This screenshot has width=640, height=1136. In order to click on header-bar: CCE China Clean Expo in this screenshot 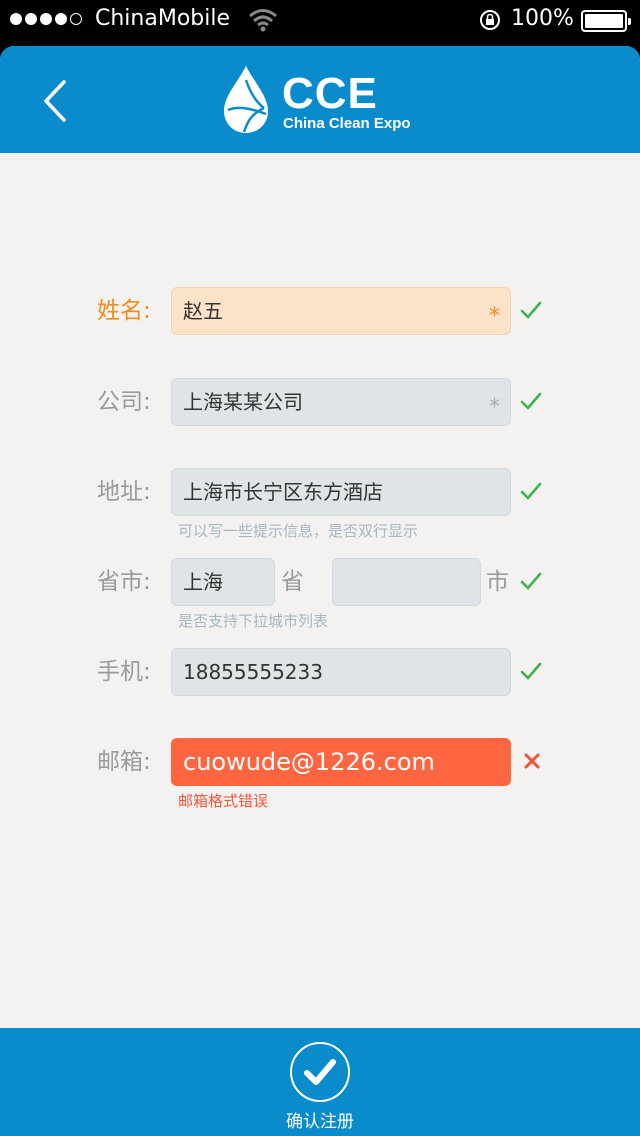, I will do `click(320, 99)`.